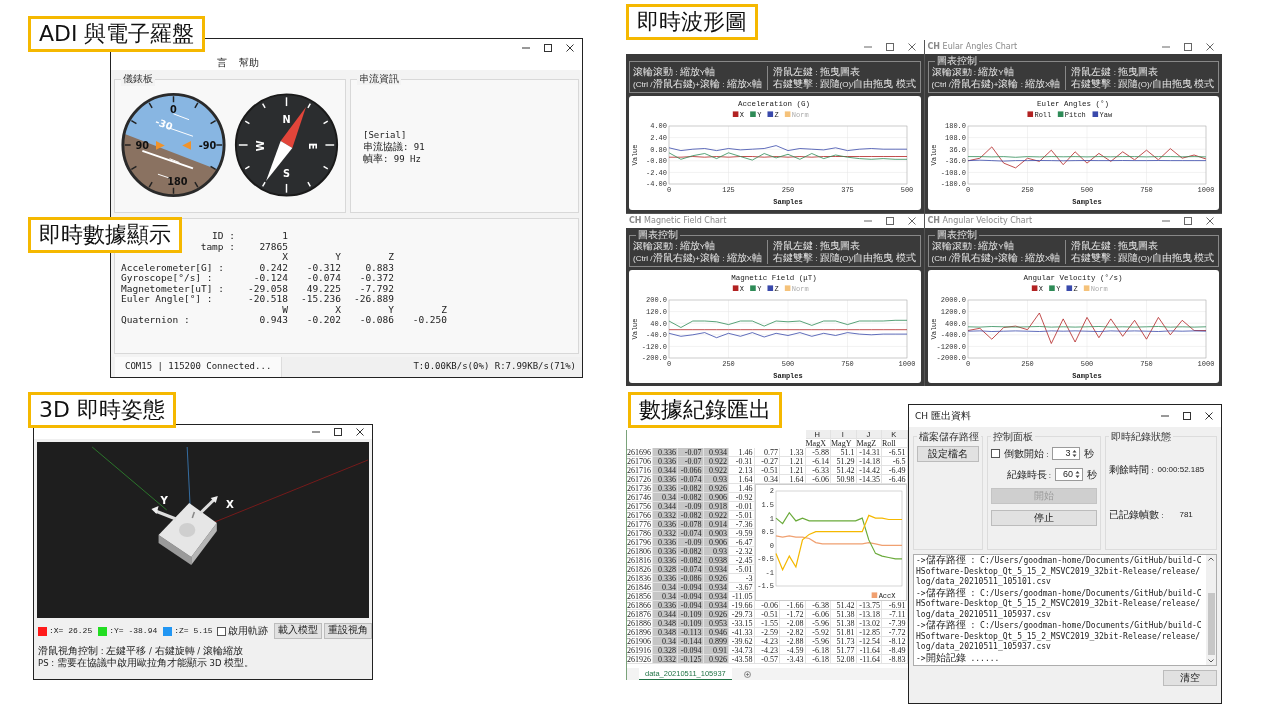  I want to click on scroll-down-icon, so click(1211, 661).